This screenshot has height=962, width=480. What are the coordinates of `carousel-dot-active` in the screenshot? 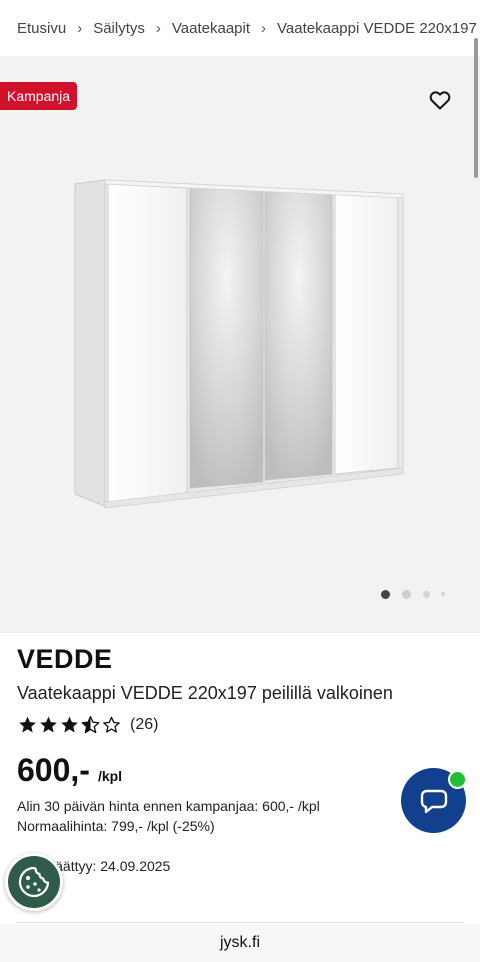 It's located at (385, 594).